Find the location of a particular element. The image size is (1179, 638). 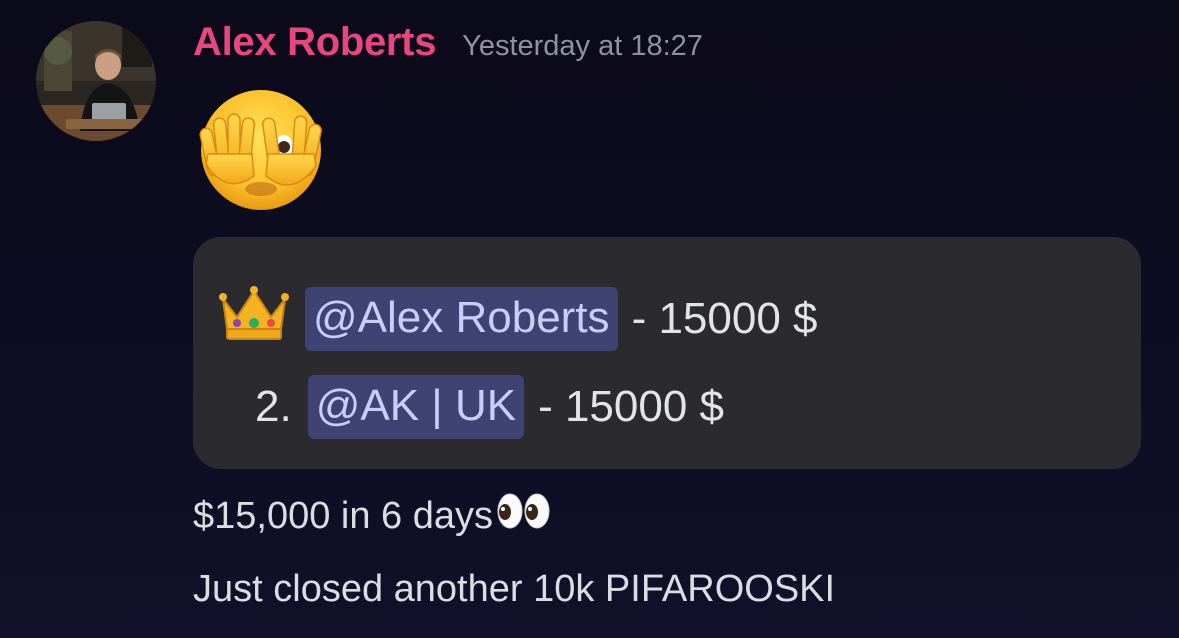

user-mention: @AK | UK is located at coordinates (416, 407).